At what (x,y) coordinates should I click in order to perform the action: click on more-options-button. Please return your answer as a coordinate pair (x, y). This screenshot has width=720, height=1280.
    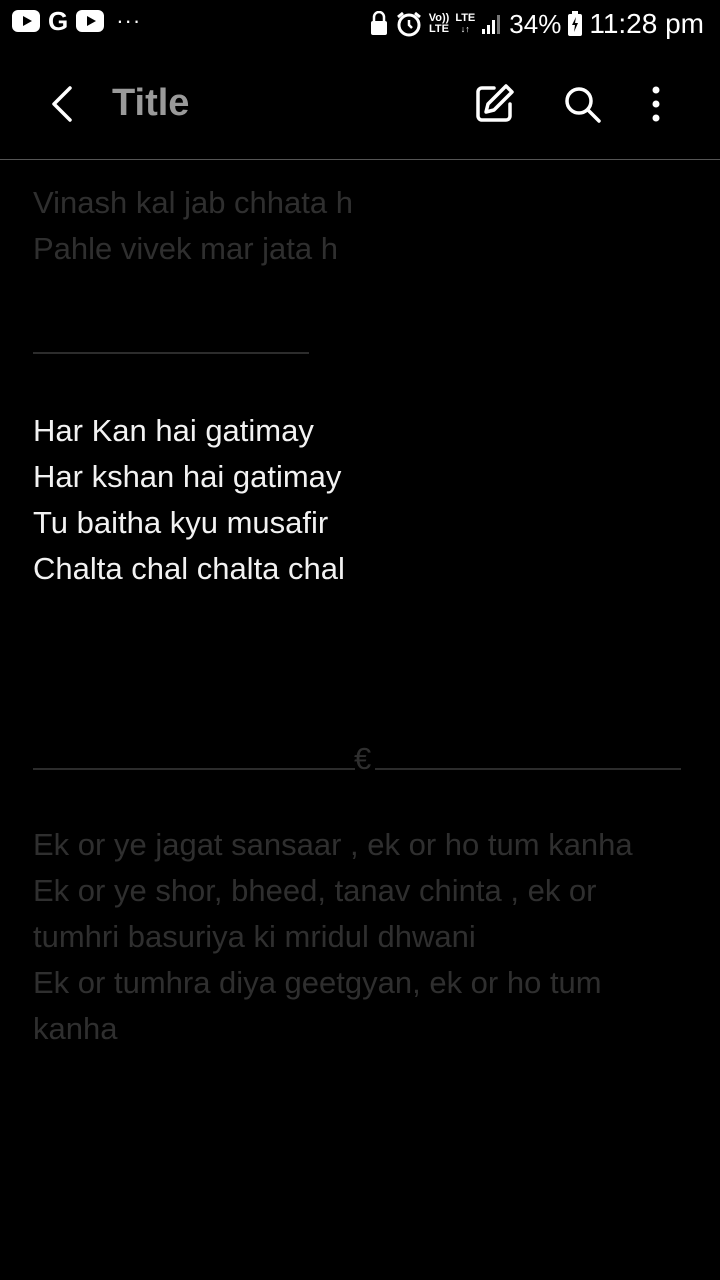
    Looking at the image, I should click on (656, 104).